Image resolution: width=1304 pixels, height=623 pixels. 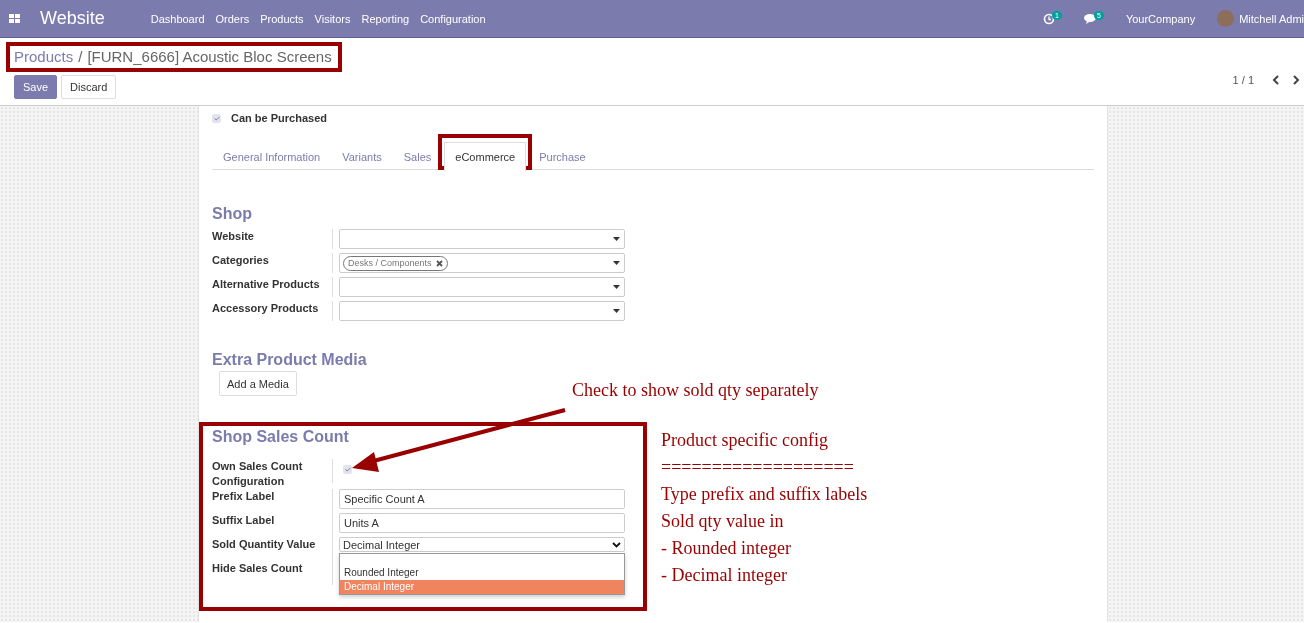 I want to click on menu-item: Products, so click(x=287, y=18).